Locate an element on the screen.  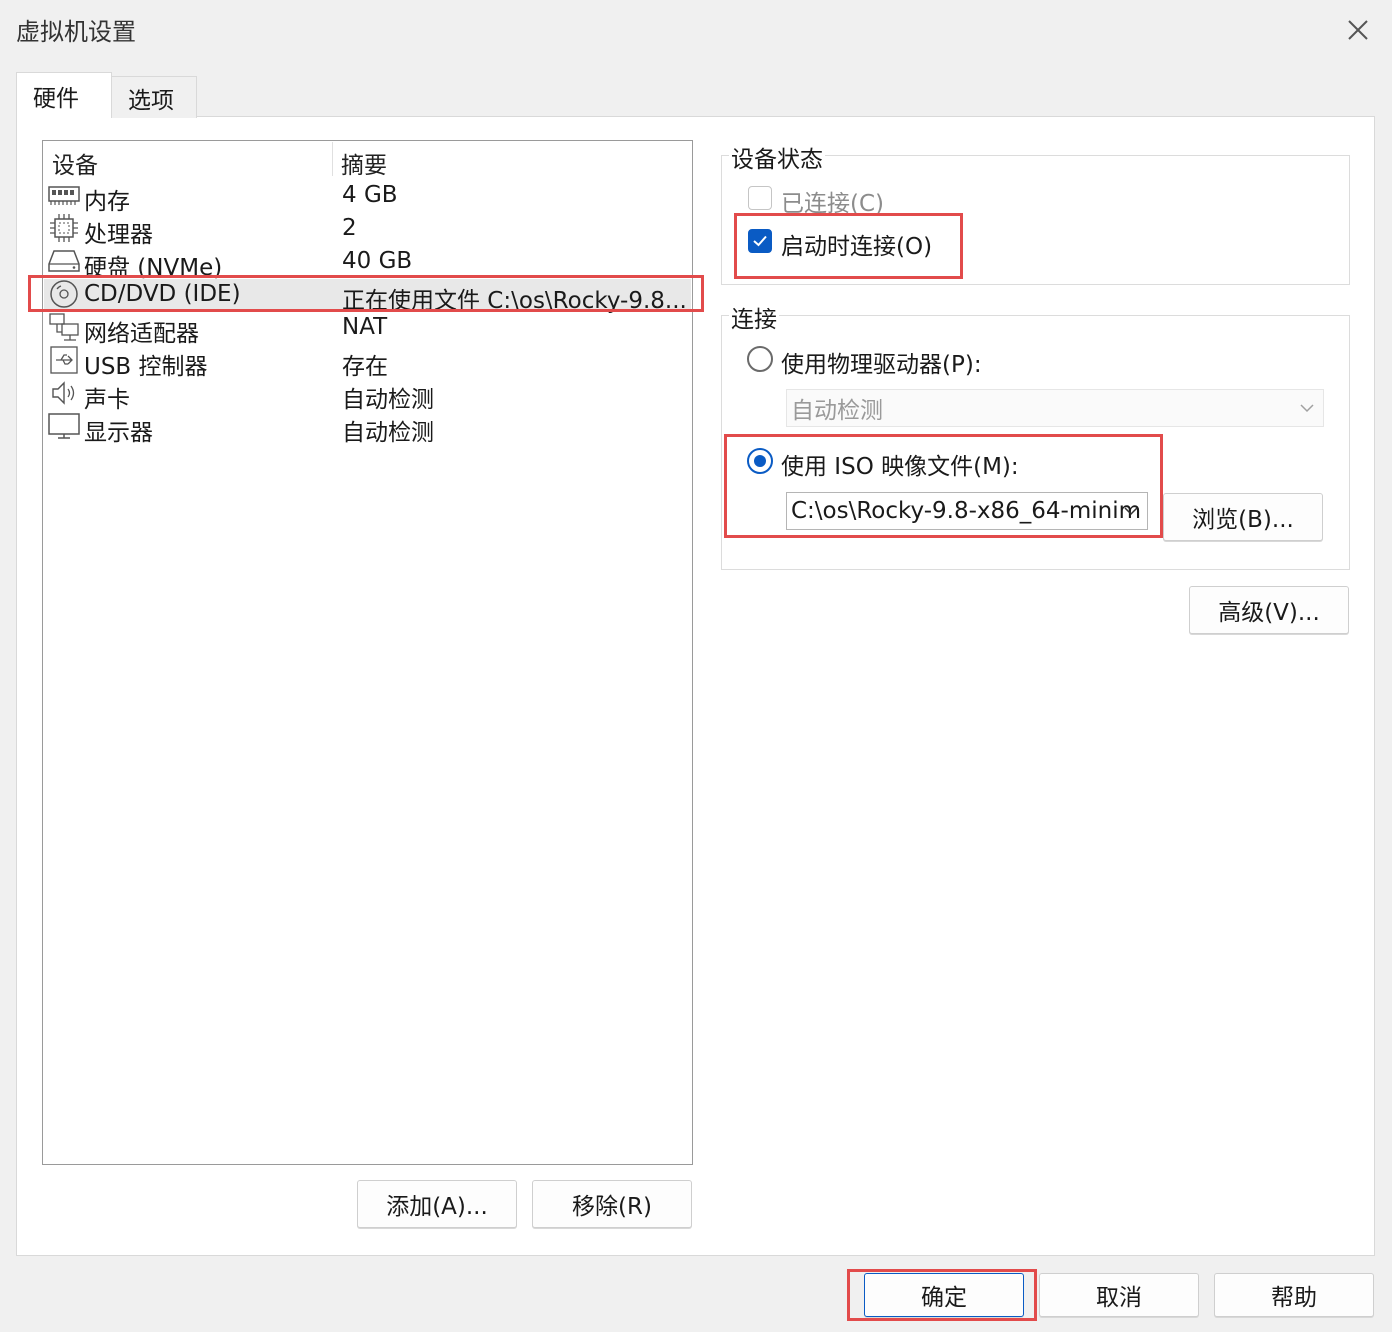
device-status-title: 设备状态 is located at coordinates (777, 157).